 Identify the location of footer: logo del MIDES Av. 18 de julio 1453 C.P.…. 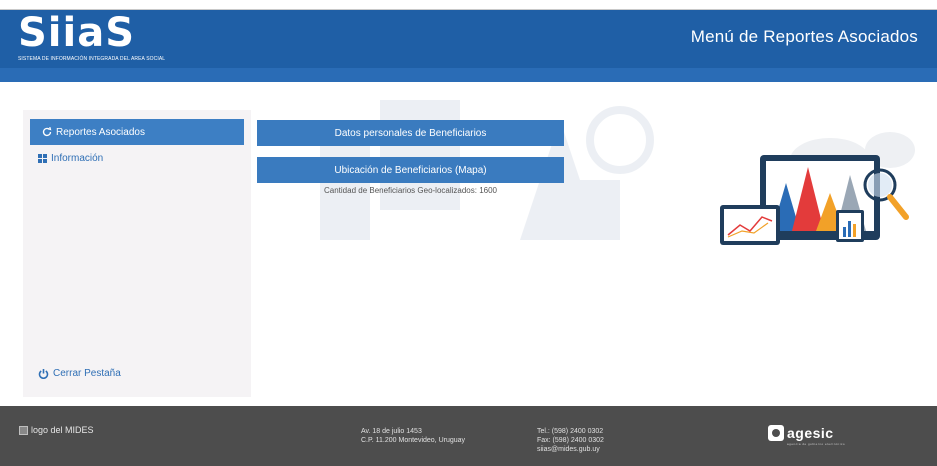
(468, 436).